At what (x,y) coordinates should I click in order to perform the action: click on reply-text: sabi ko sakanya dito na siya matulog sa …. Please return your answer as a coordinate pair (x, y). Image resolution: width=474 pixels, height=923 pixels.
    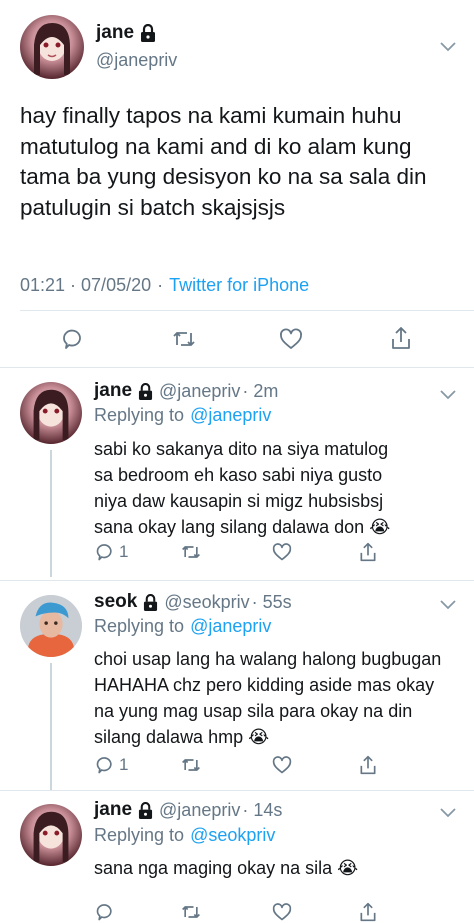
    Looking at the image, I should click on (242, 488).